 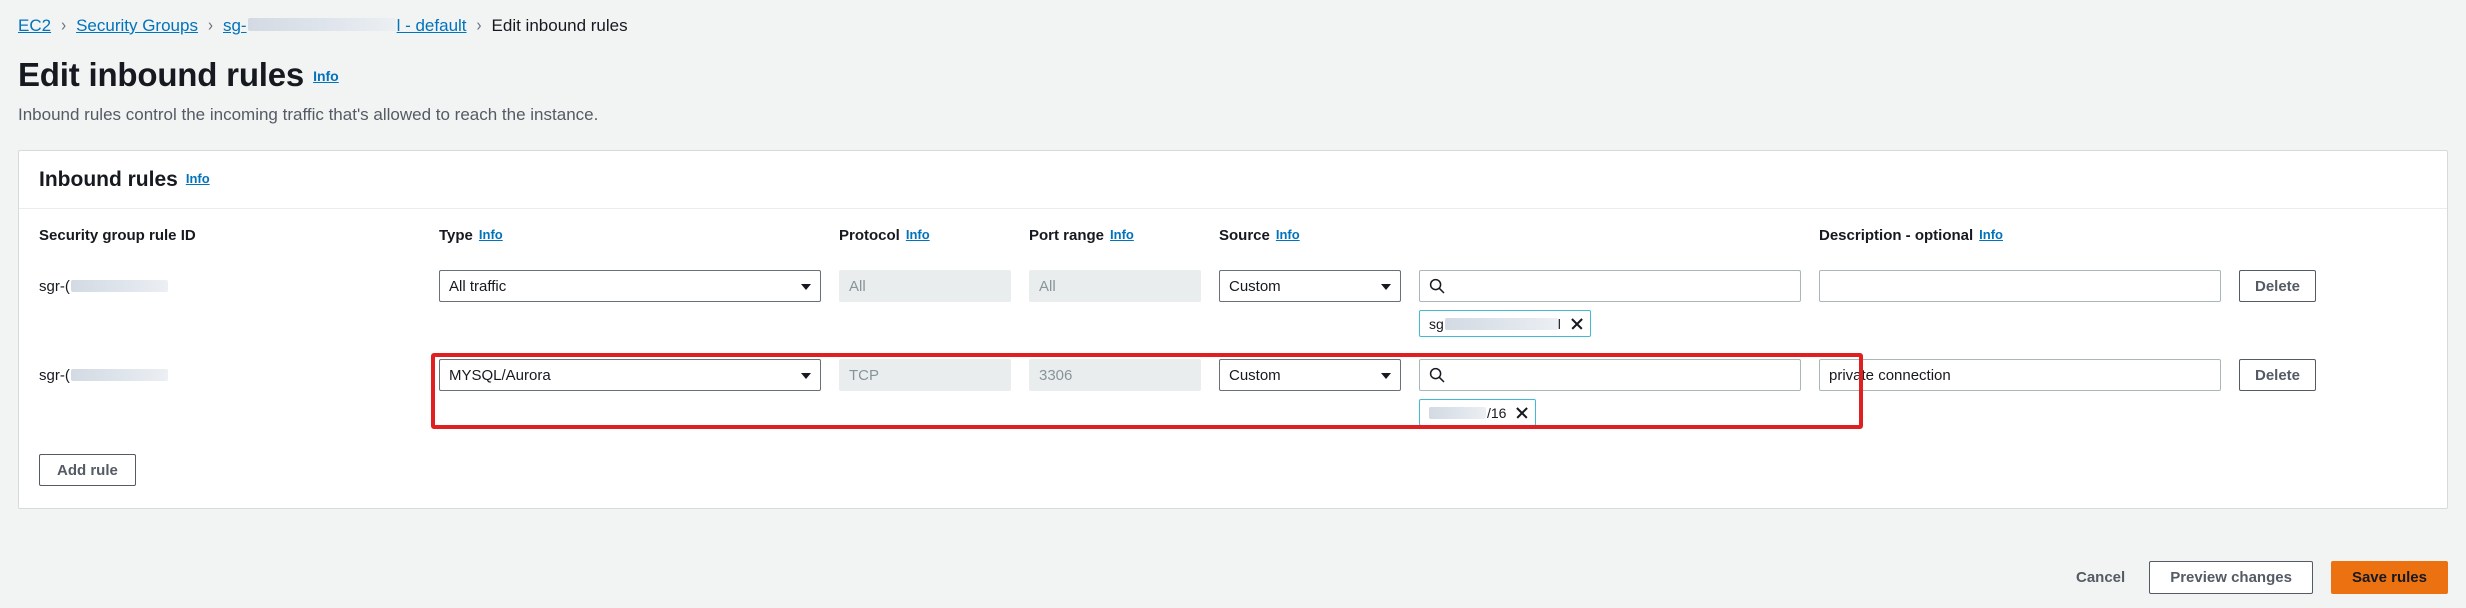 I want to click on source-value-cell: sg l, so click(x=1619, y=303).